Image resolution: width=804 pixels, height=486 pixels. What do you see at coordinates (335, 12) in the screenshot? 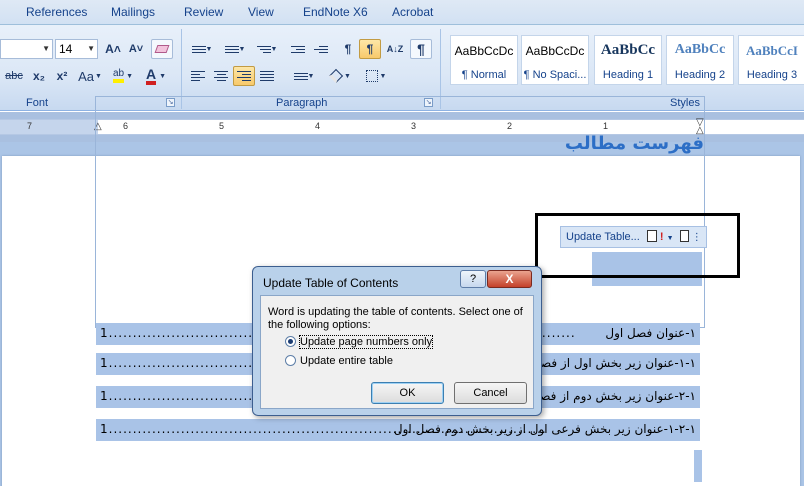
I see `tab-endnote: EndNote X6` at bounding box center [335, 12].